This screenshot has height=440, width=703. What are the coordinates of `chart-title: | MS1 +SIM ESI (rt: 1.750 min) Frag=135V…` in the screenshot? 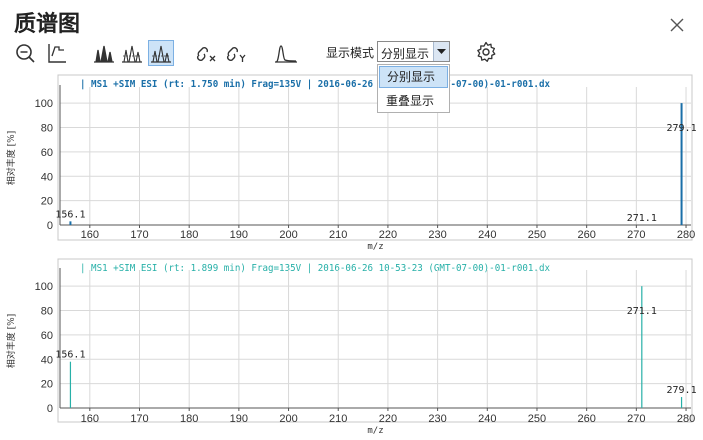 It's located at (315, 84).